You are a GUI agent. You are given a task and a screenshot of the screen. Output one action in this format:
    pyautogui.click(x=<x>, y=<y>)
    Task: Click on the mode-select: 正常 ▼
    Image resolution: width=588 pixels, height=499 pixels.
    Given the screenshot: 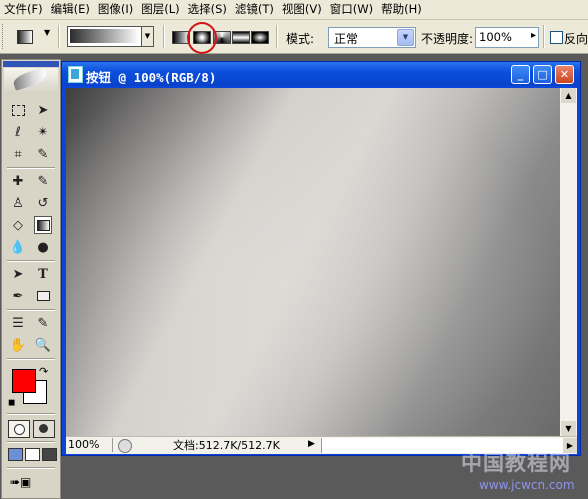 What is the action you would take?
    pyautogui.click(x=372, y=37)
    